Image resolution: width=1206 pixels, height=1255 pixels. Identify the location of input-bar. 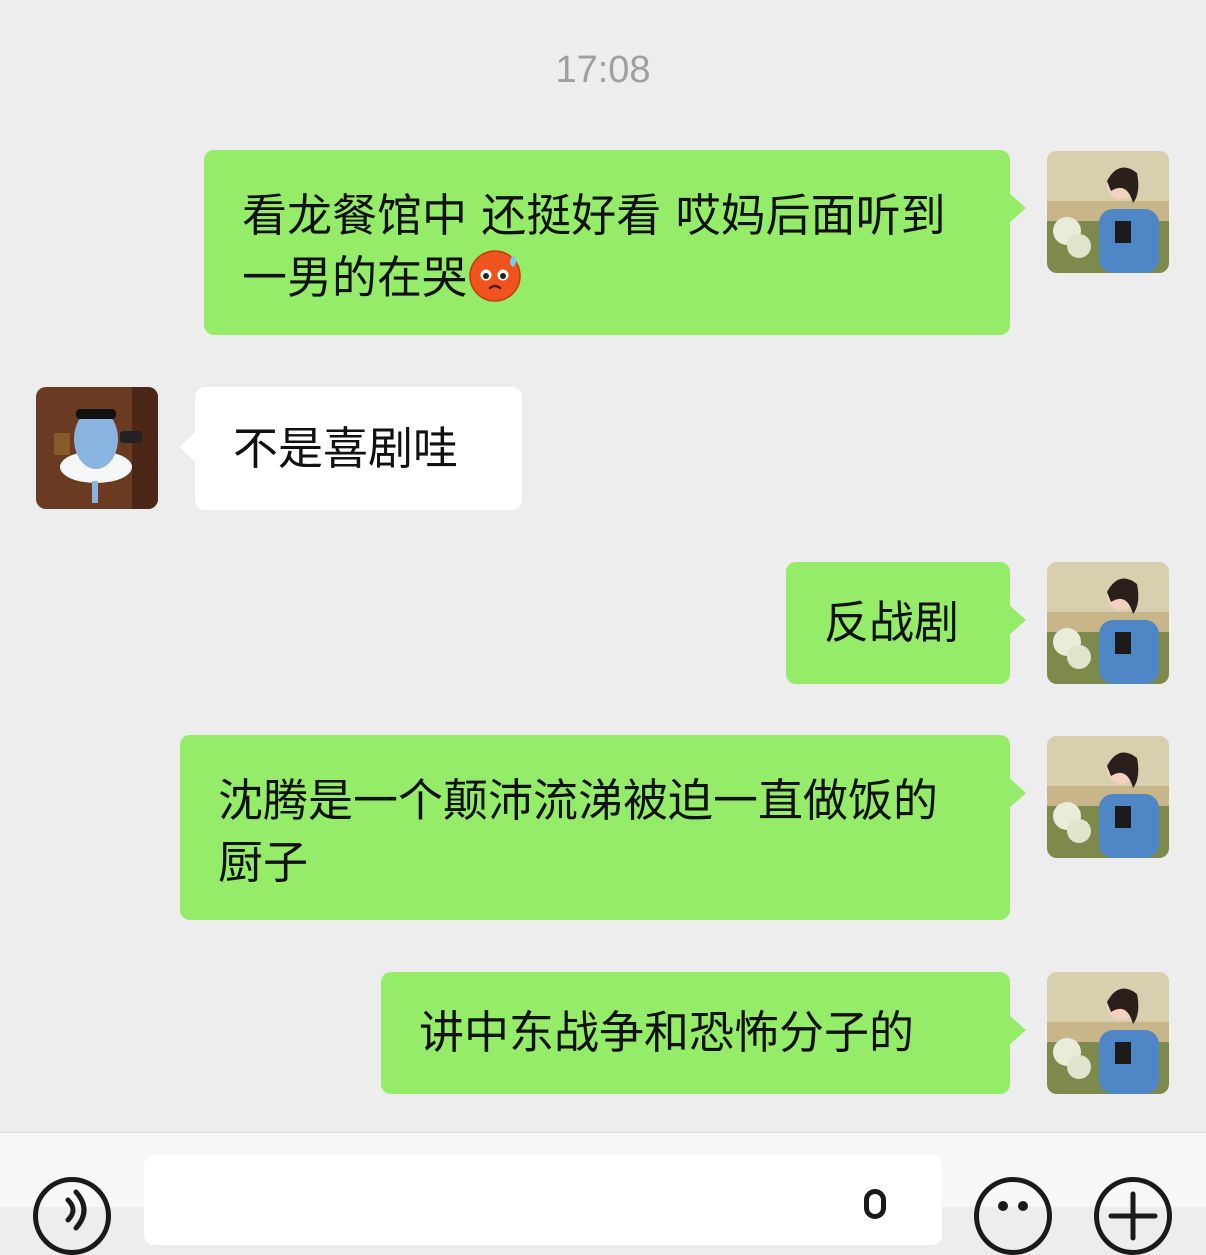
(603, 1193).